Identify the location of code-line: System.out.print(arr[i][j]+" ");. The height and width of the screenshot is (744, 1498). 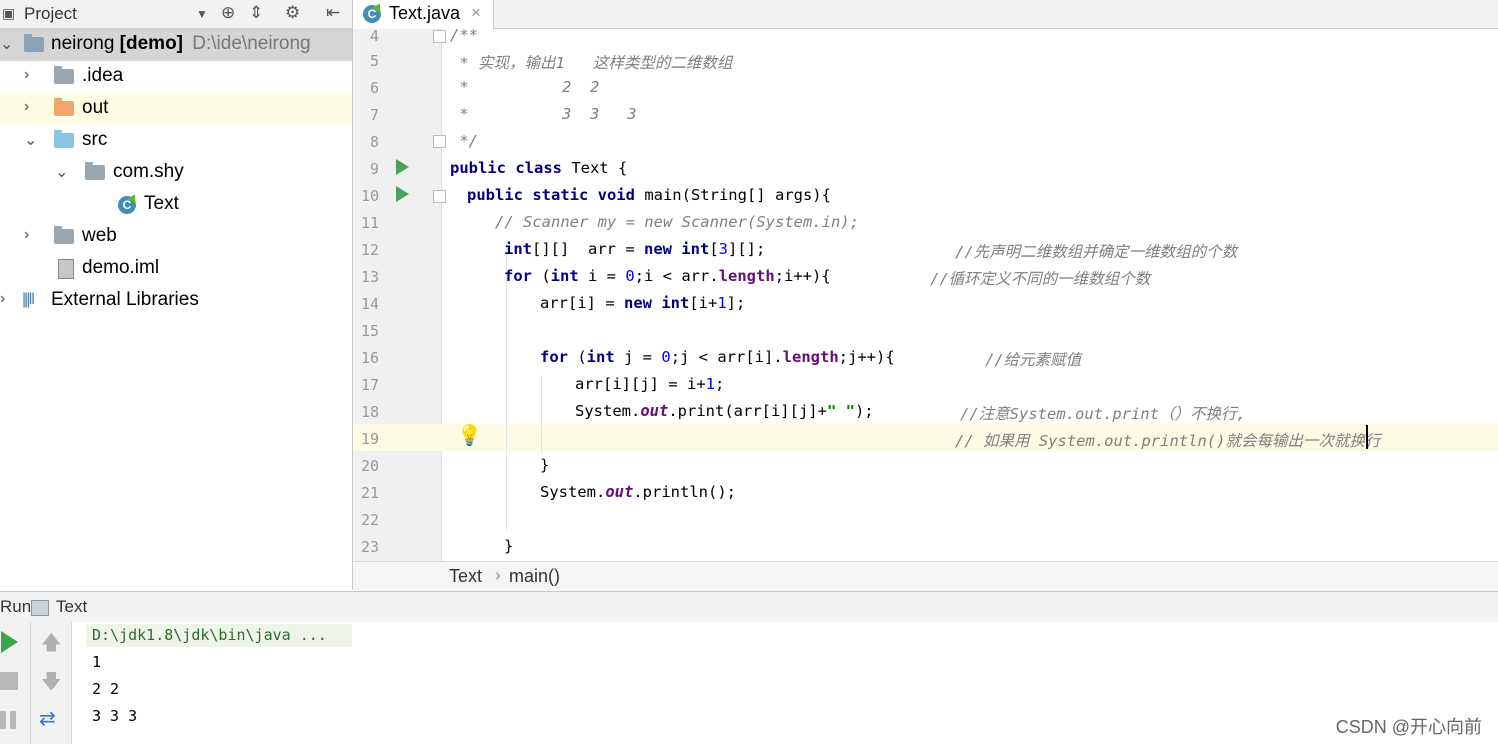
(724, 411).